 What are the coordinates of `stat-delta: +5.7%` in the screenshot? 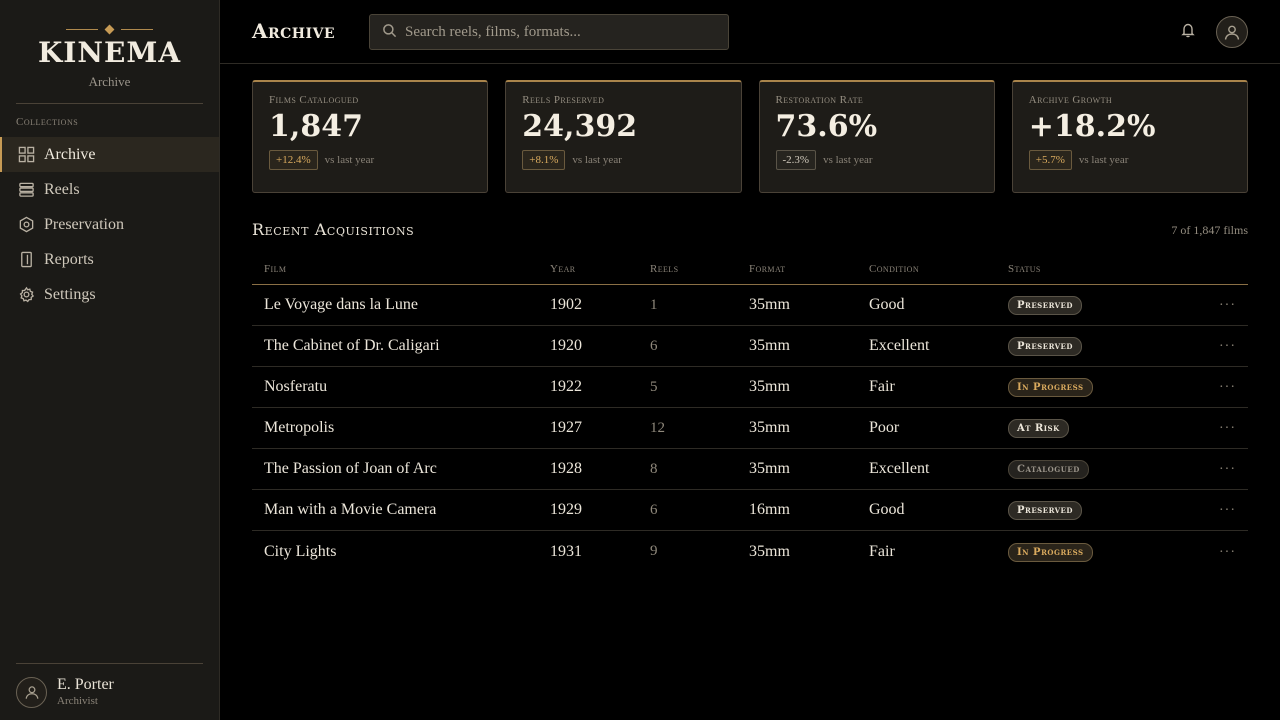 It's located at (1050, 160).